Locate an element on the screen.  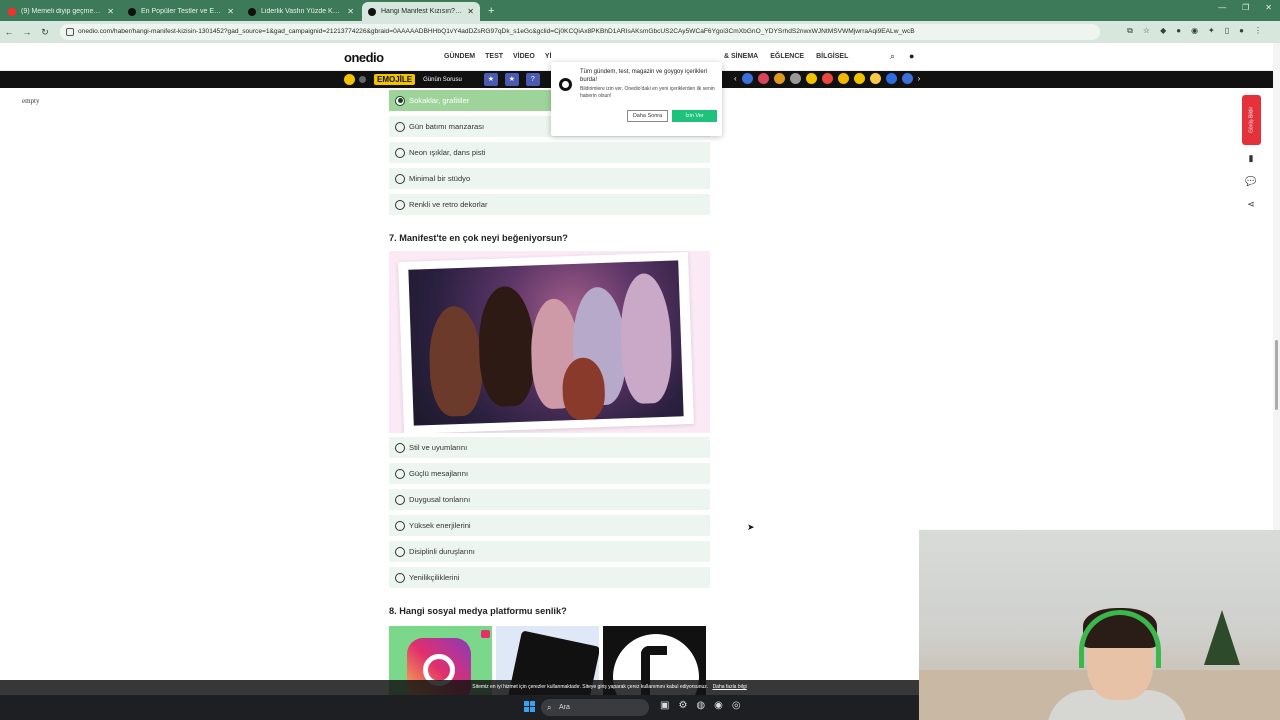
option-label: Disiplinli duruşlarını is located at coordinates (442, 551).